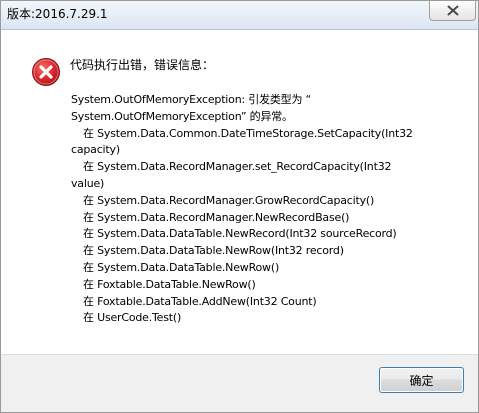 The width and height of the screenshot is (479, 413). Describe the element at coordinates (181, 267) in the screenshot. I see `message-line: 在 System.Data.DataTable.NewRow()` at that location.